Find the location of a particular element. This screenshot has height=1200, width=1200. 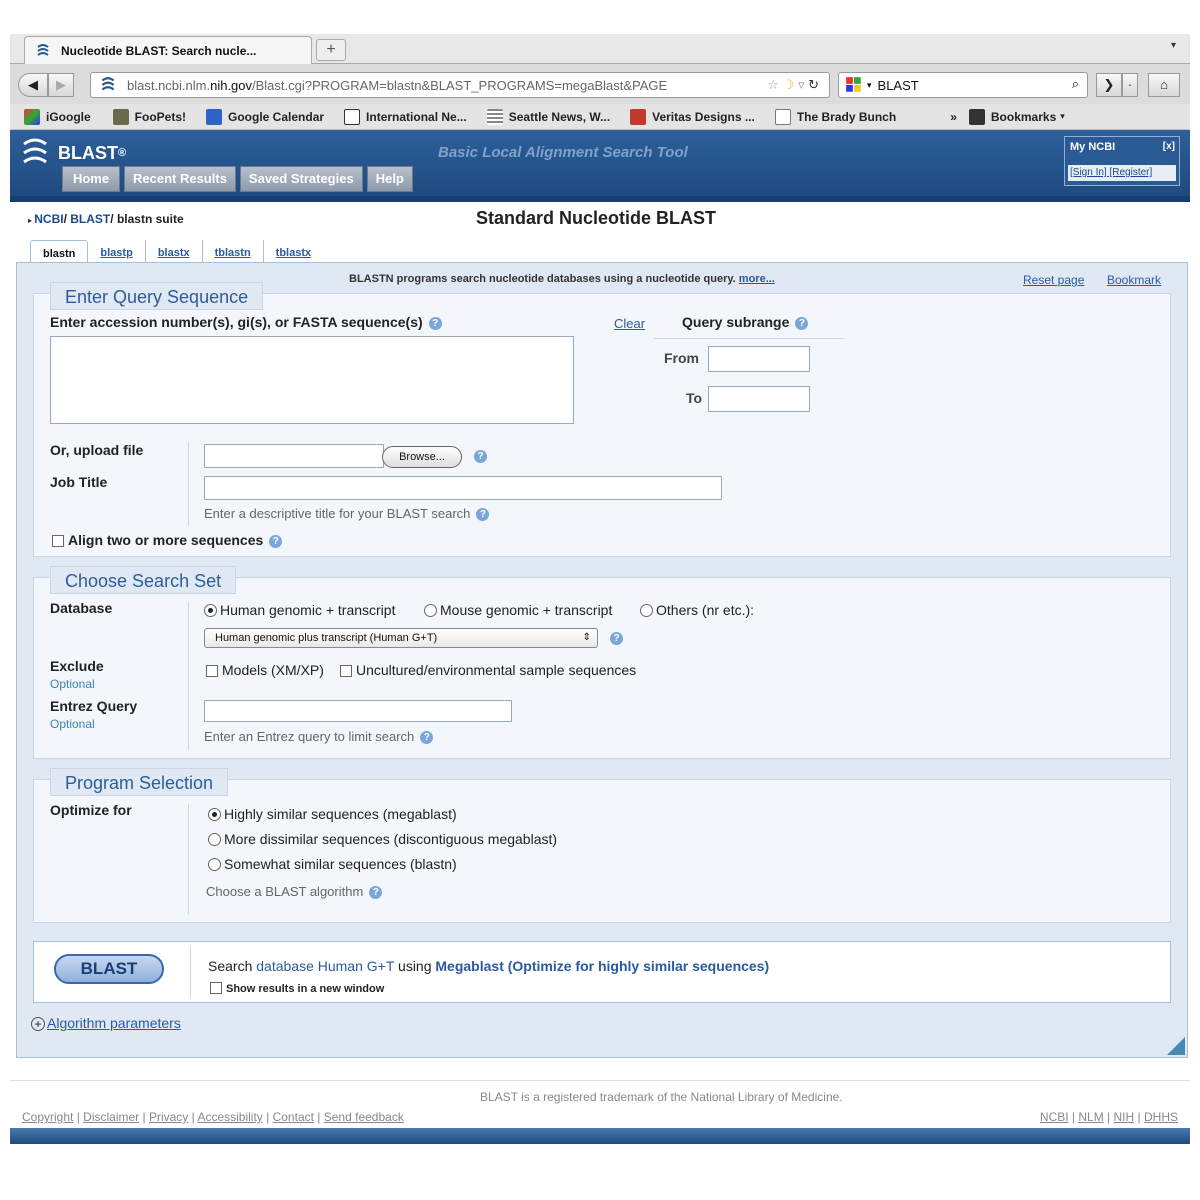

tab-blastn: blastn is located at coordinates (59, 252).